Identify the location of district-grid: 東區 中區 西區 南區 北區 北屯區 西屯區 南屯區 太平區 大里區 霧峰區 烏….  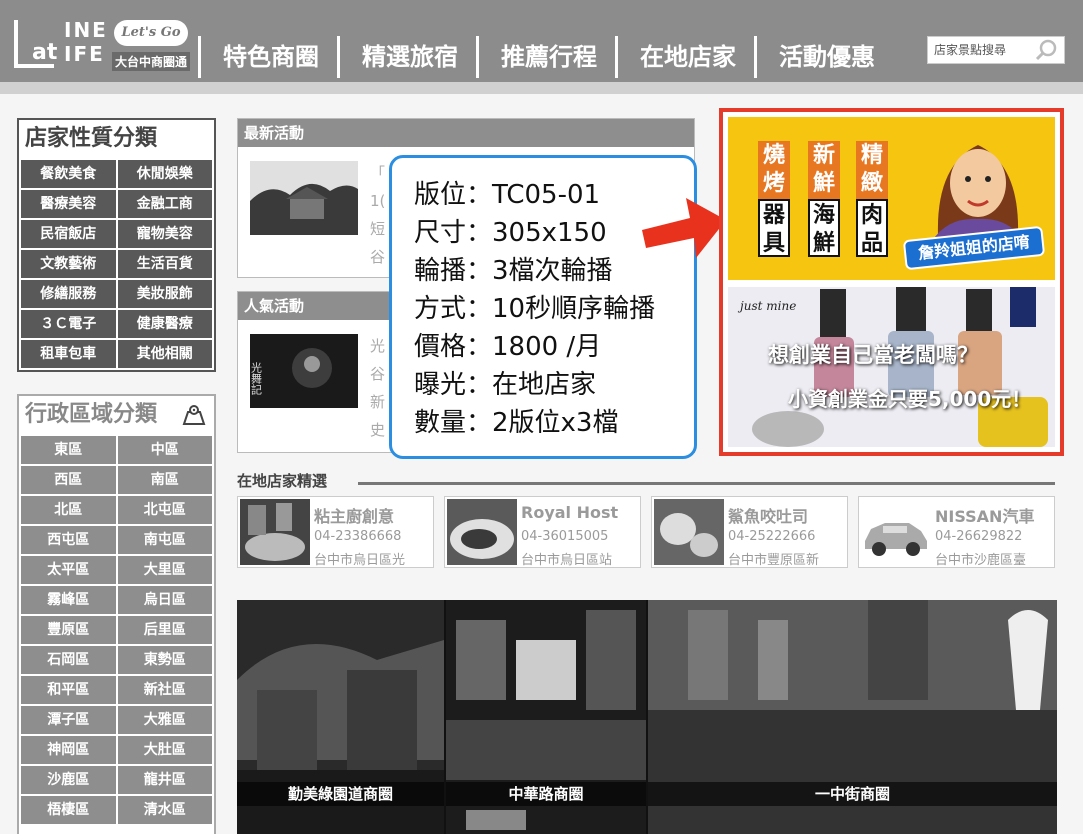
(116, 630).